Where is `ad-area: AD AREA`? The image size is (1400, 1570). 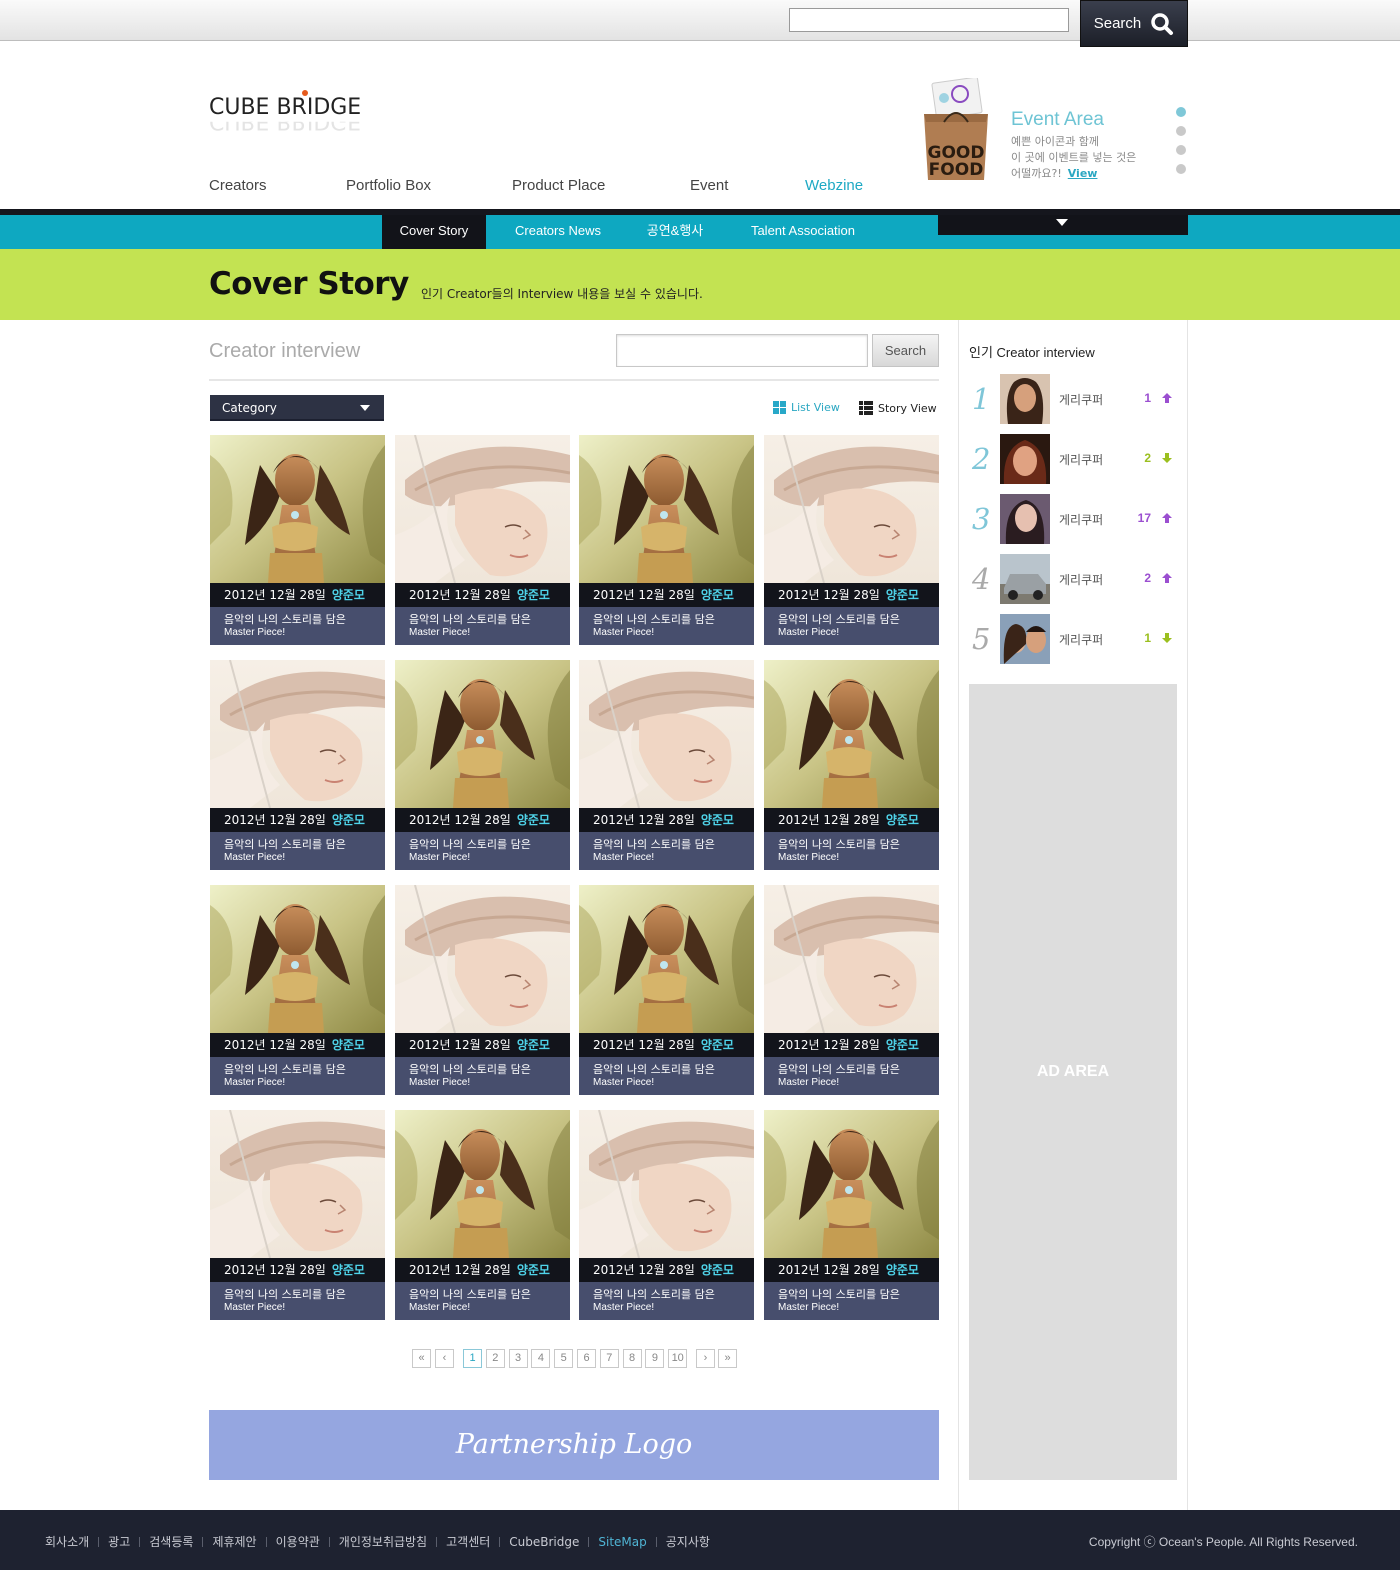
ad-area: AD AREA is located at coordinates (1073, 1082).